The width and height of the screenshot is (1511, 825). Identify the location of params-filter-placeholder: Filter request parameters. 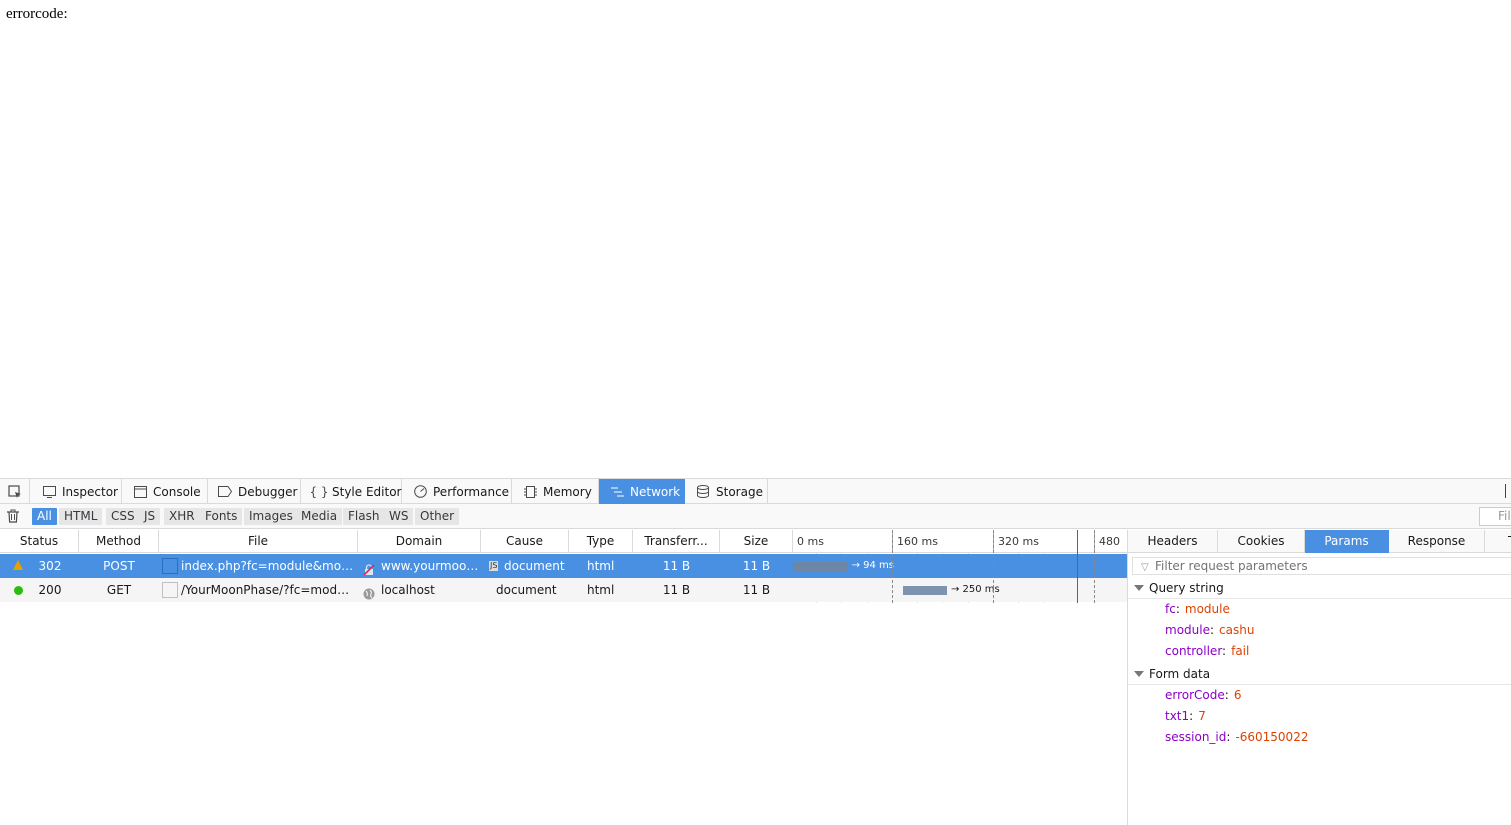
(1231, 566).